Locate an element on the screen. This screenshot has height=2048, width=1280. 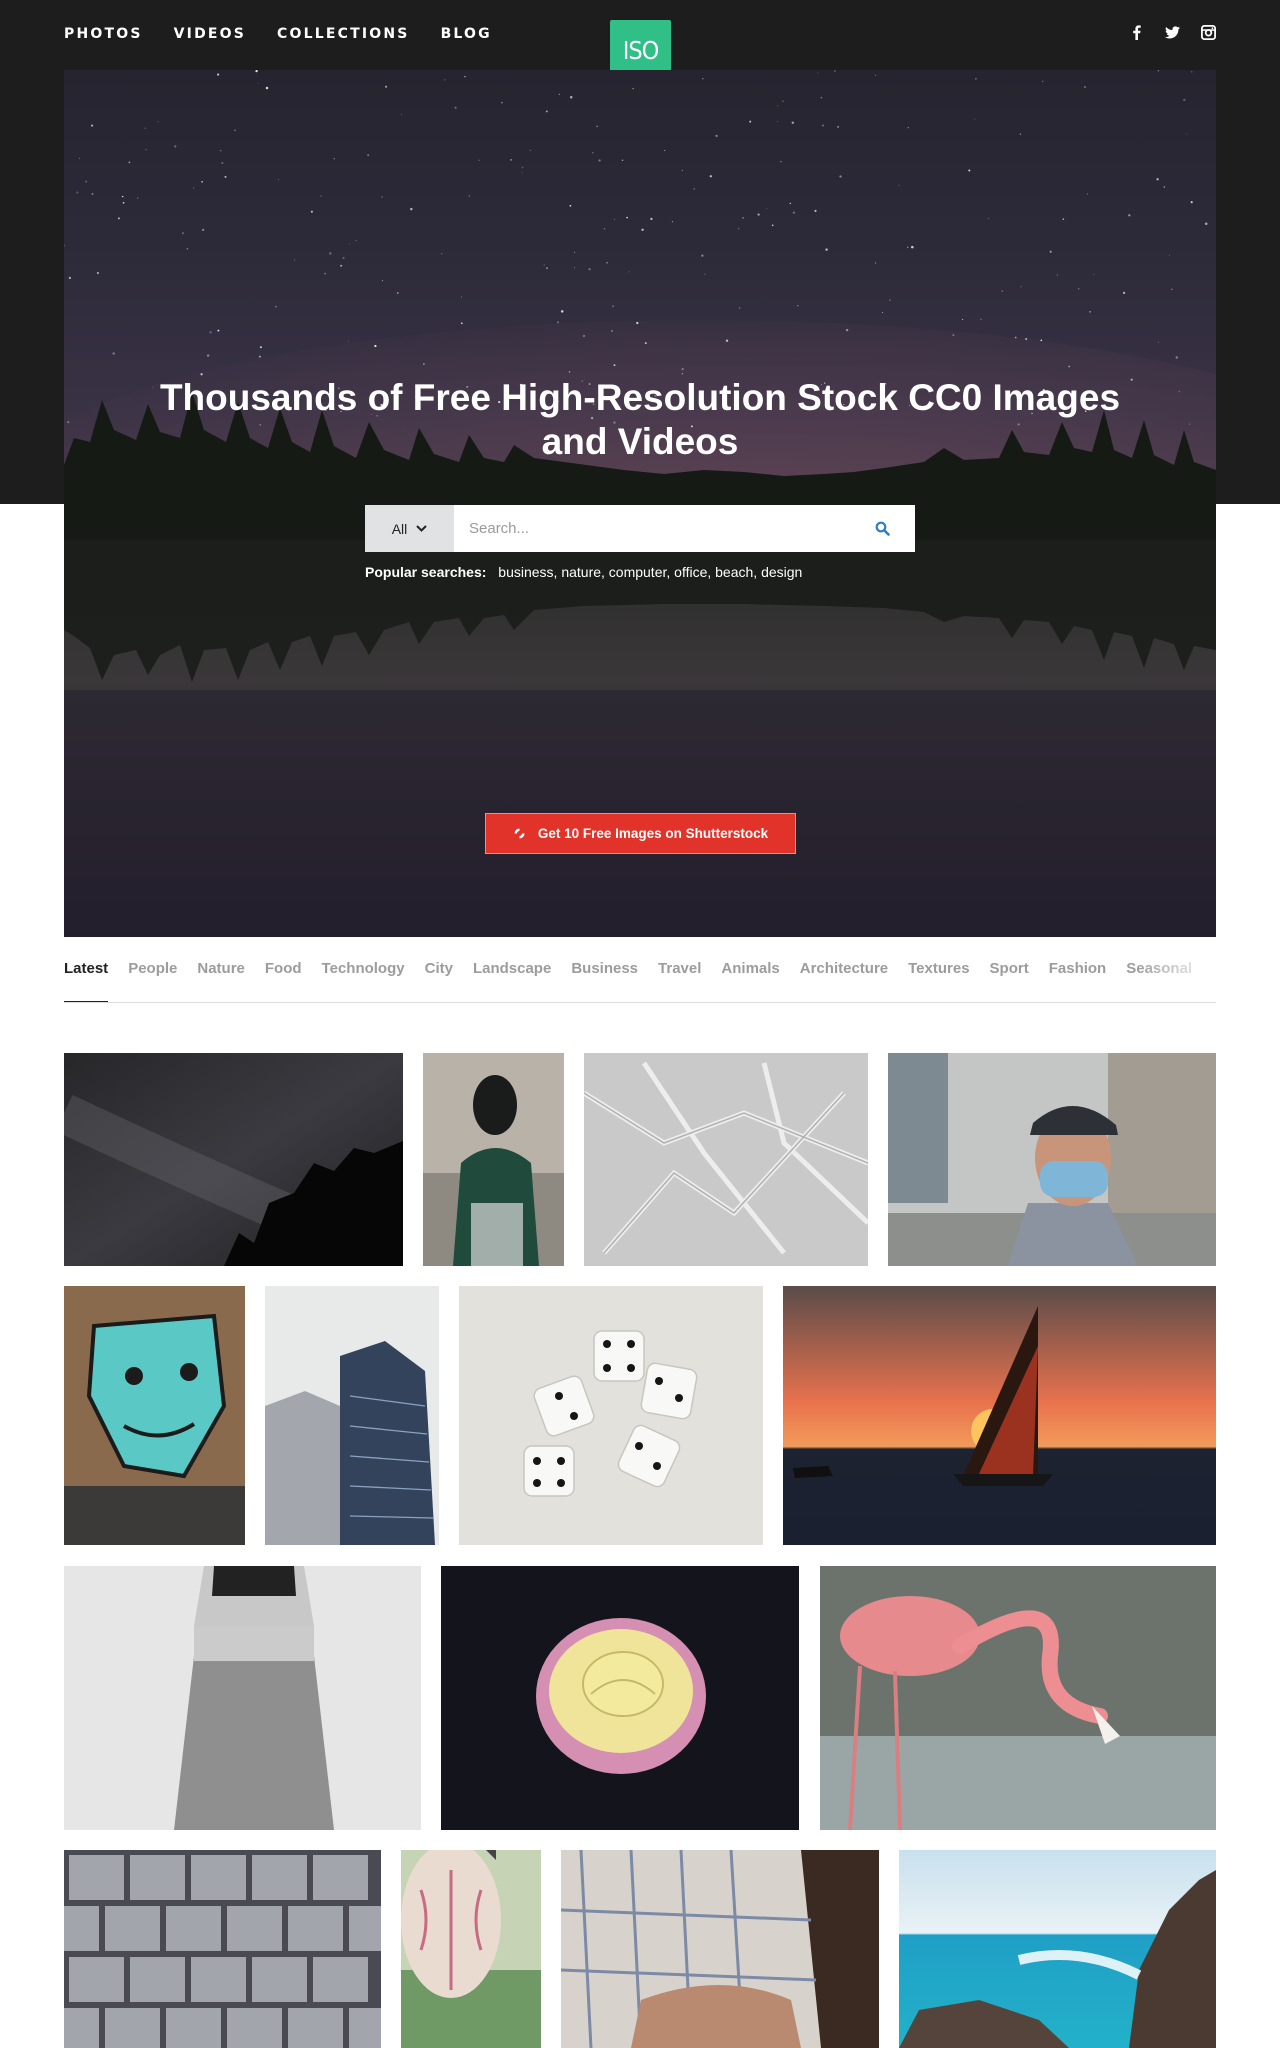
photo-frosted-branches is located at coordinates (726, 1159).